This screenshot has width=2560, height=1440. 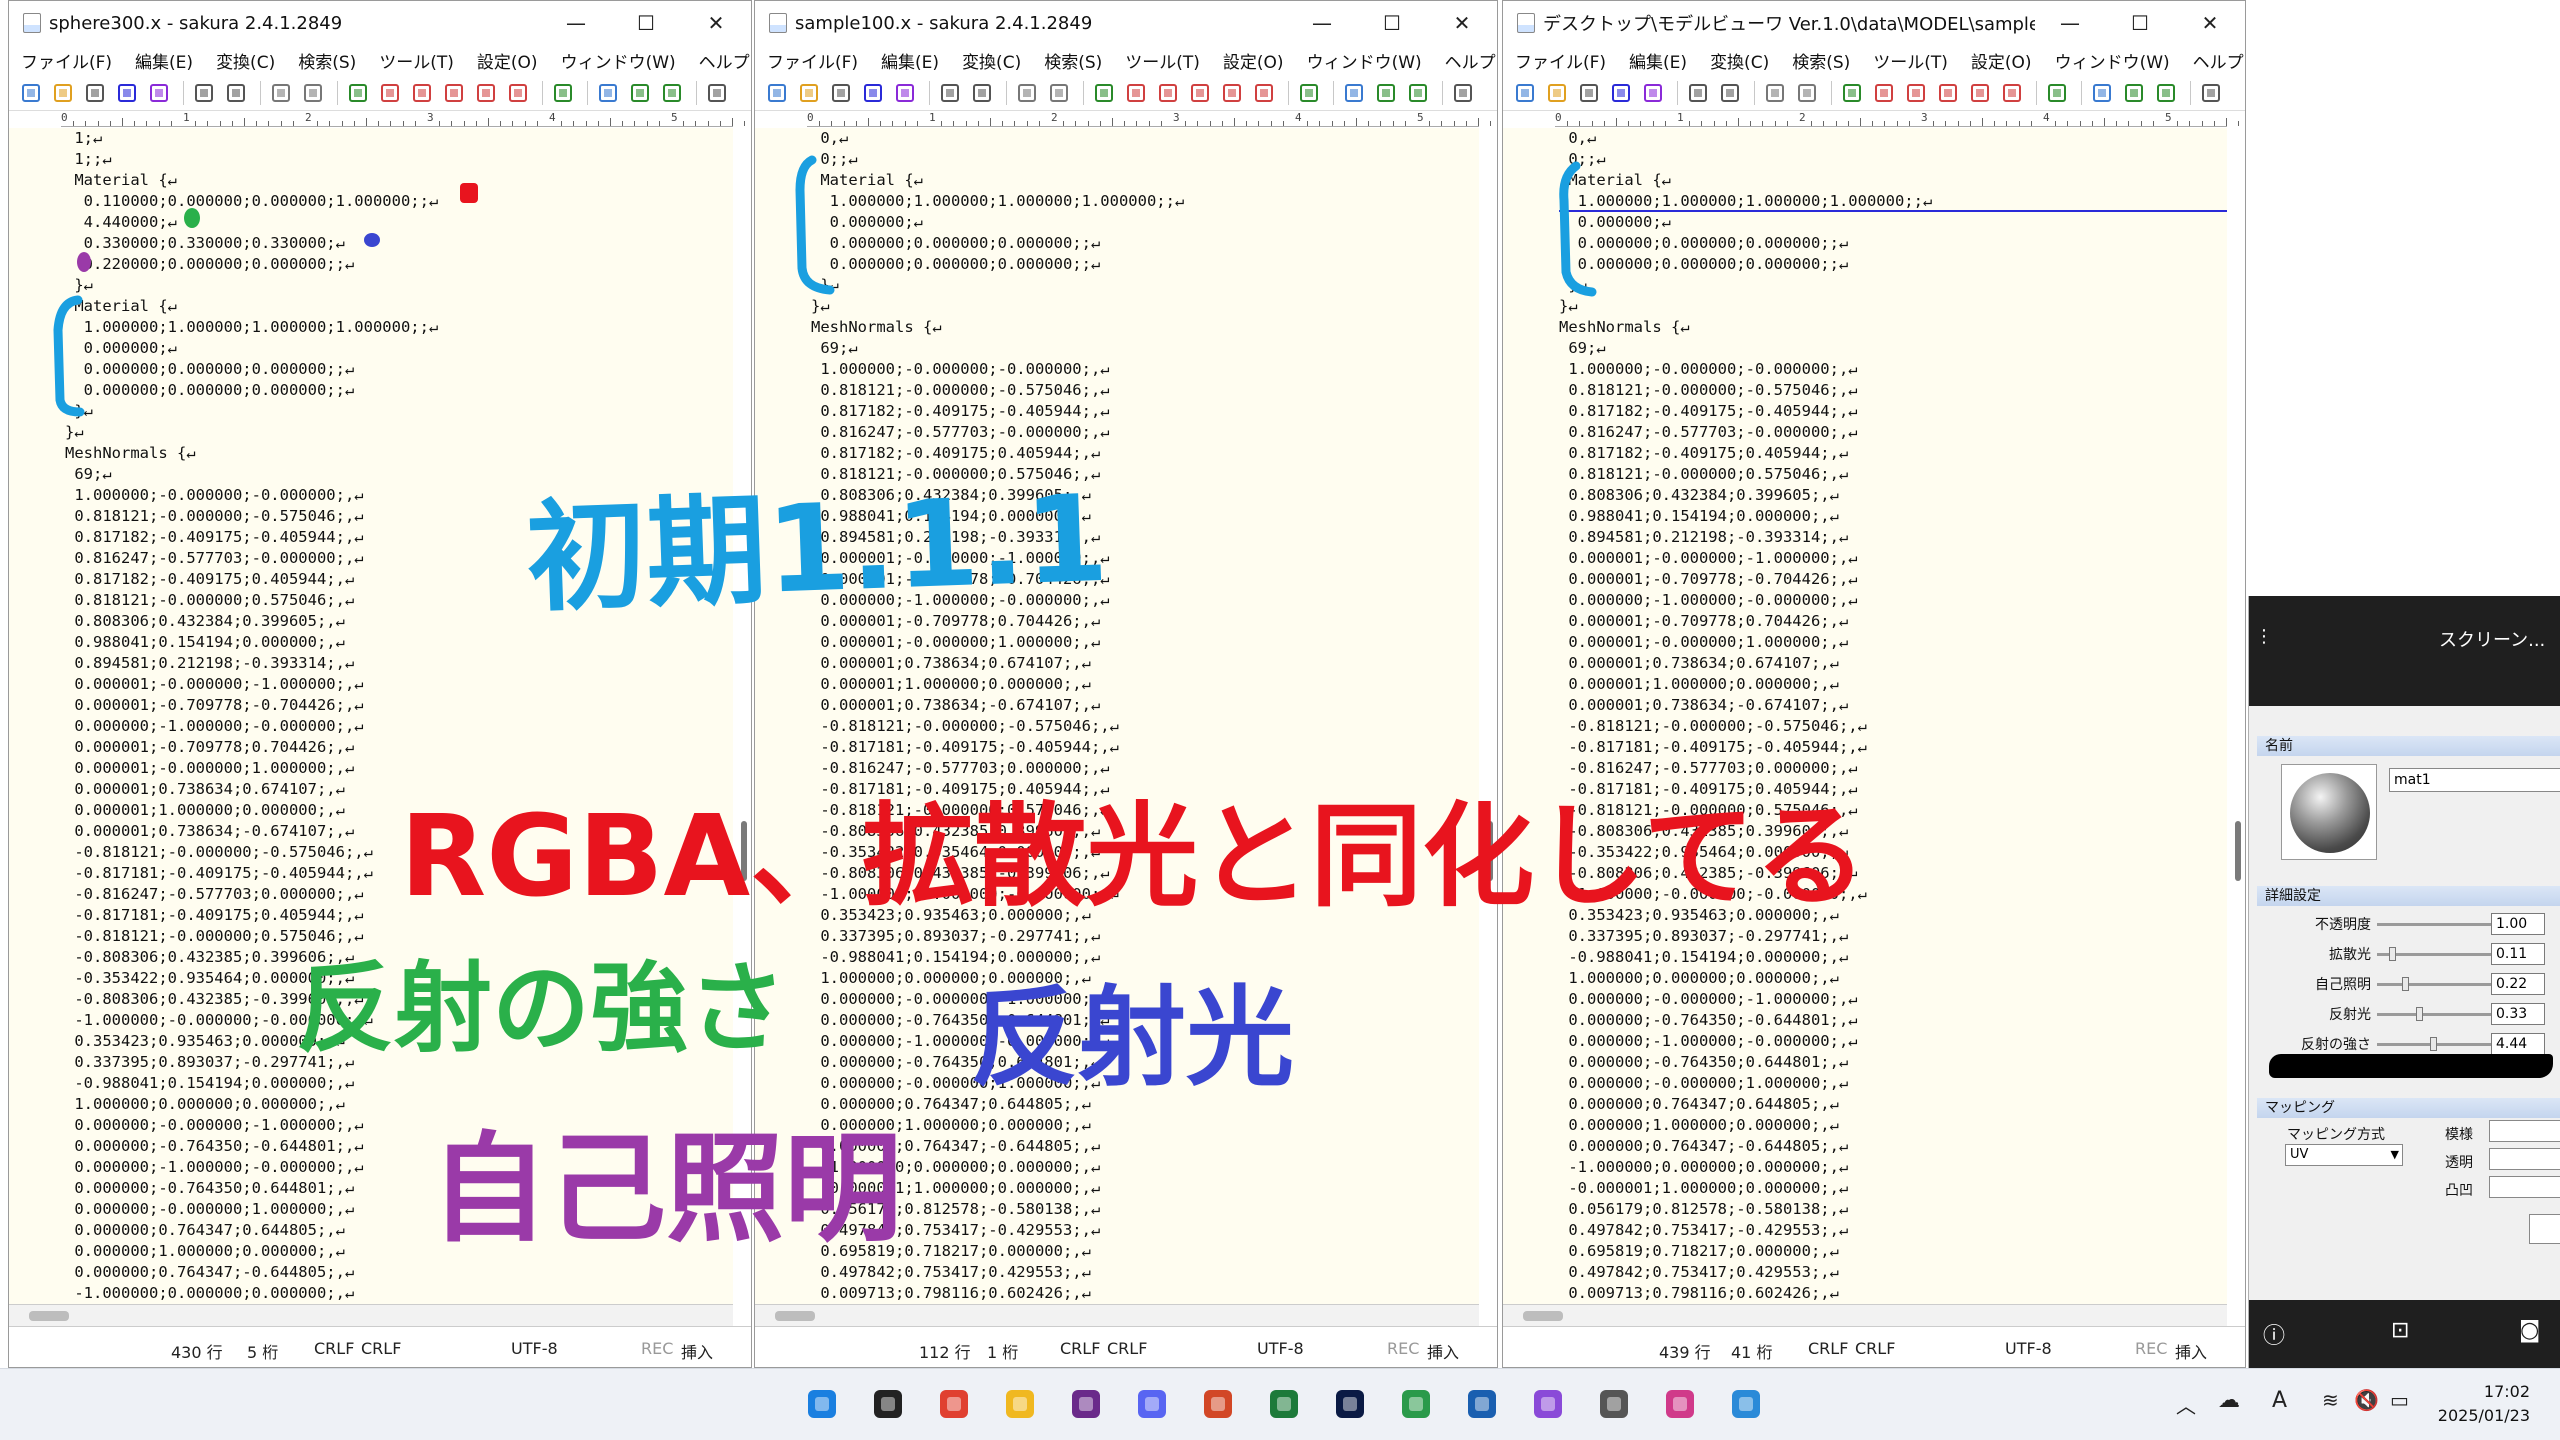 I want to click on material-param-value: 1.00, so click(x=2518, y=924).